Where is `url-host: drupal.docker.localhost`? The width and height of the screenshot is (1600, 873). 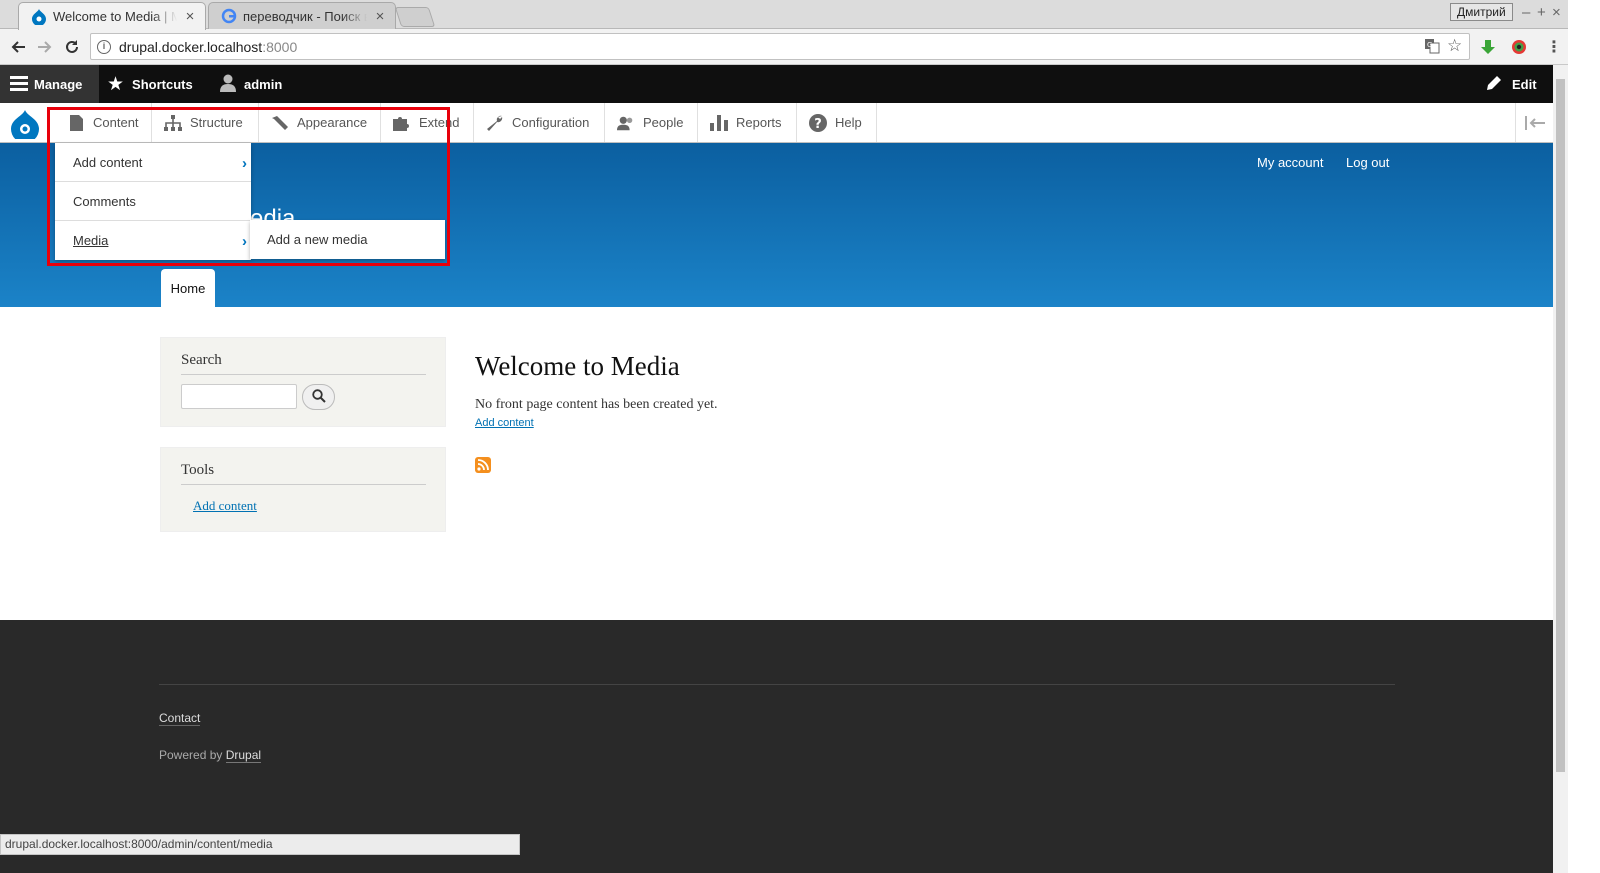
url-host: drupal.docker.localhost is located at coordinates (191, 46).